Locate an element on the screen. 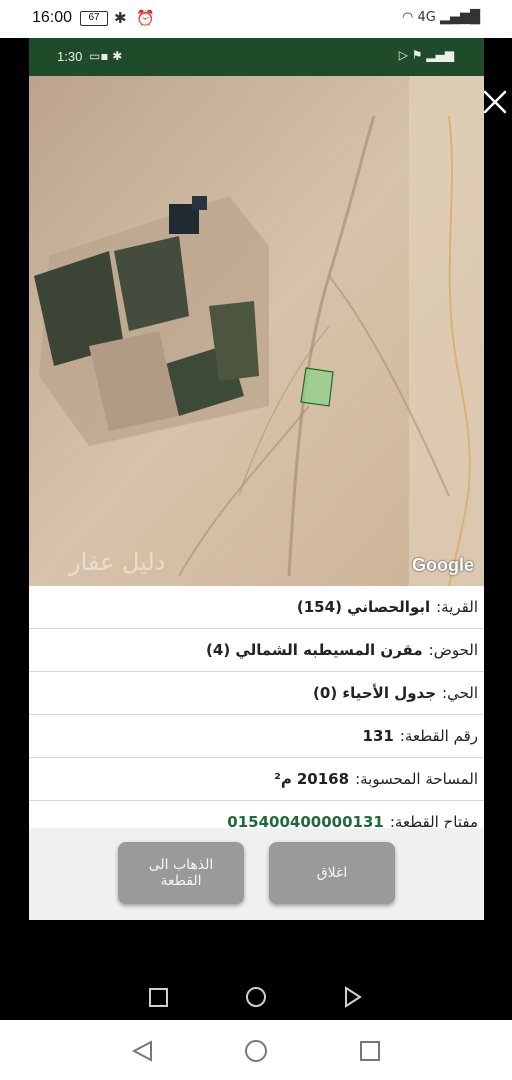 Image resolution: width=512 pixels, height=1080 pixels. area-unit: م² is located at coordinates (283, 779).